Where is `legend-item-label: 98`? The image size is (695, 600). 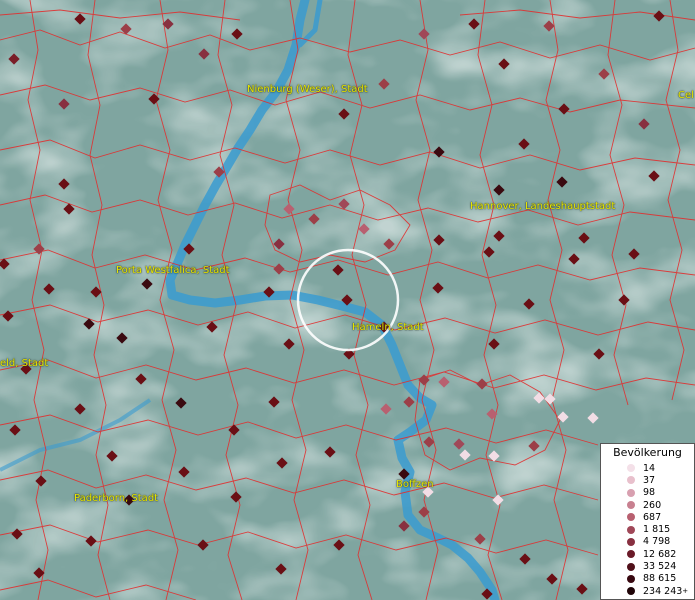
legend-item-label: 98 is located at coordinates (649, 493).